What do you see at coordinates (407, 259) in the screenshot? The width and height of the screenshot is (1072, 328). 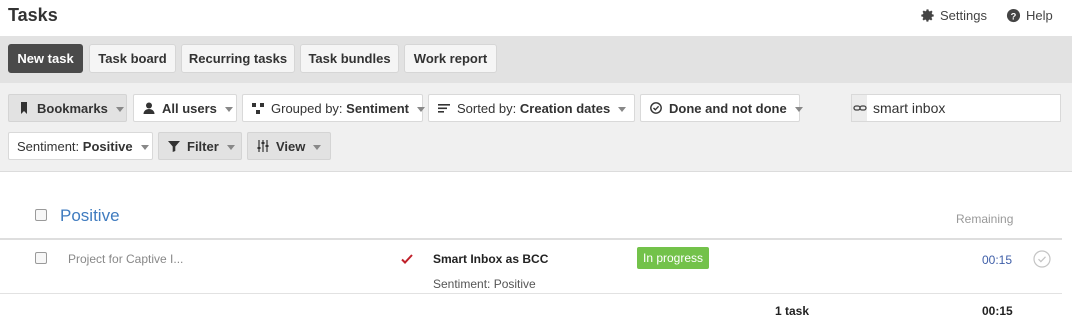 I see `red-check-icon` at bounding box center [407, 259].